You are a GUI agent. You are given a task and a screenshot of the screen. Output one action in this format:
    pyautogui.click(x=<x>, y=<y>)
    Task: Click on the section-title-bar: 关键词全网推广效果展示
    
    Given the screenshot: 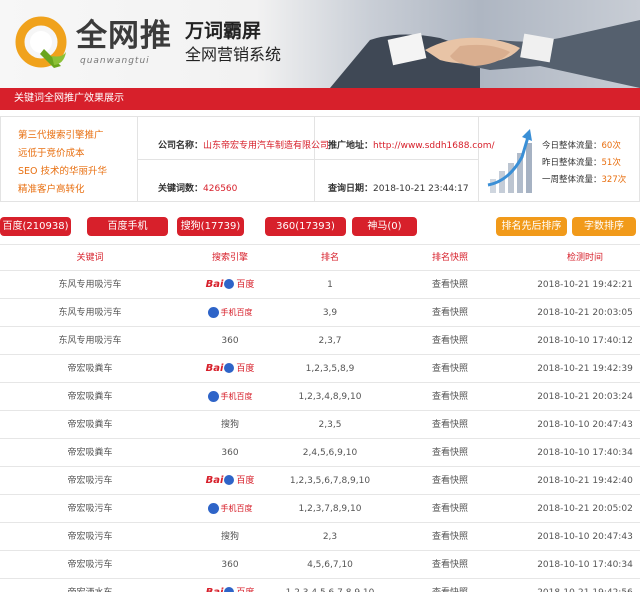 What is the action you would take?
    pyautogui.click(x=320, y=99)
    